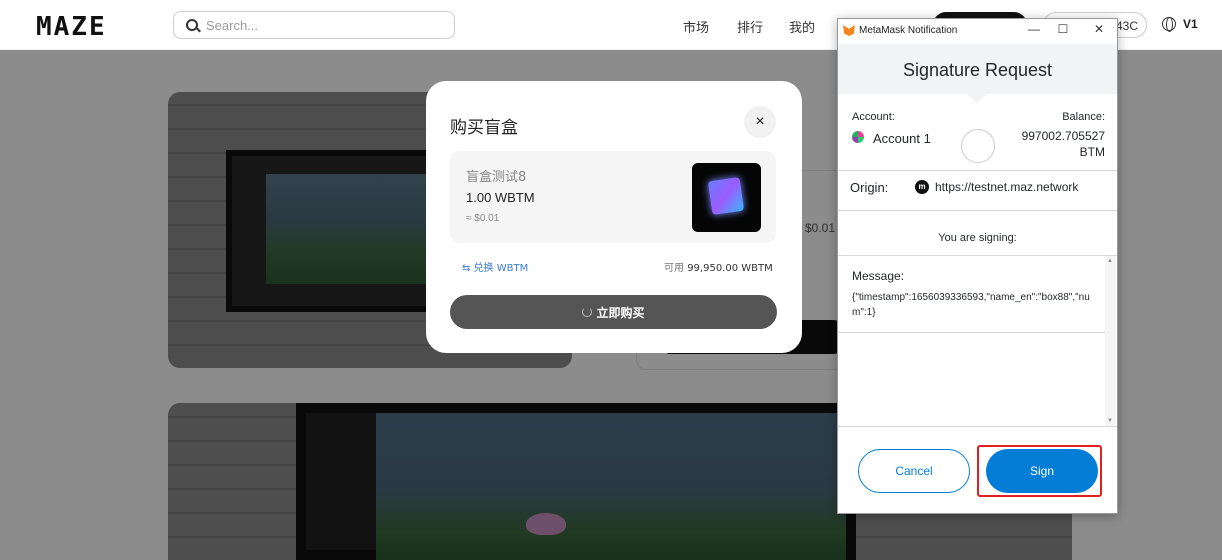 The image size is (1222, 560). Describe the element at coordinates (1110, 421) in the screenshot. I see `scroll-down-arrow-icon: ▼` at that location.